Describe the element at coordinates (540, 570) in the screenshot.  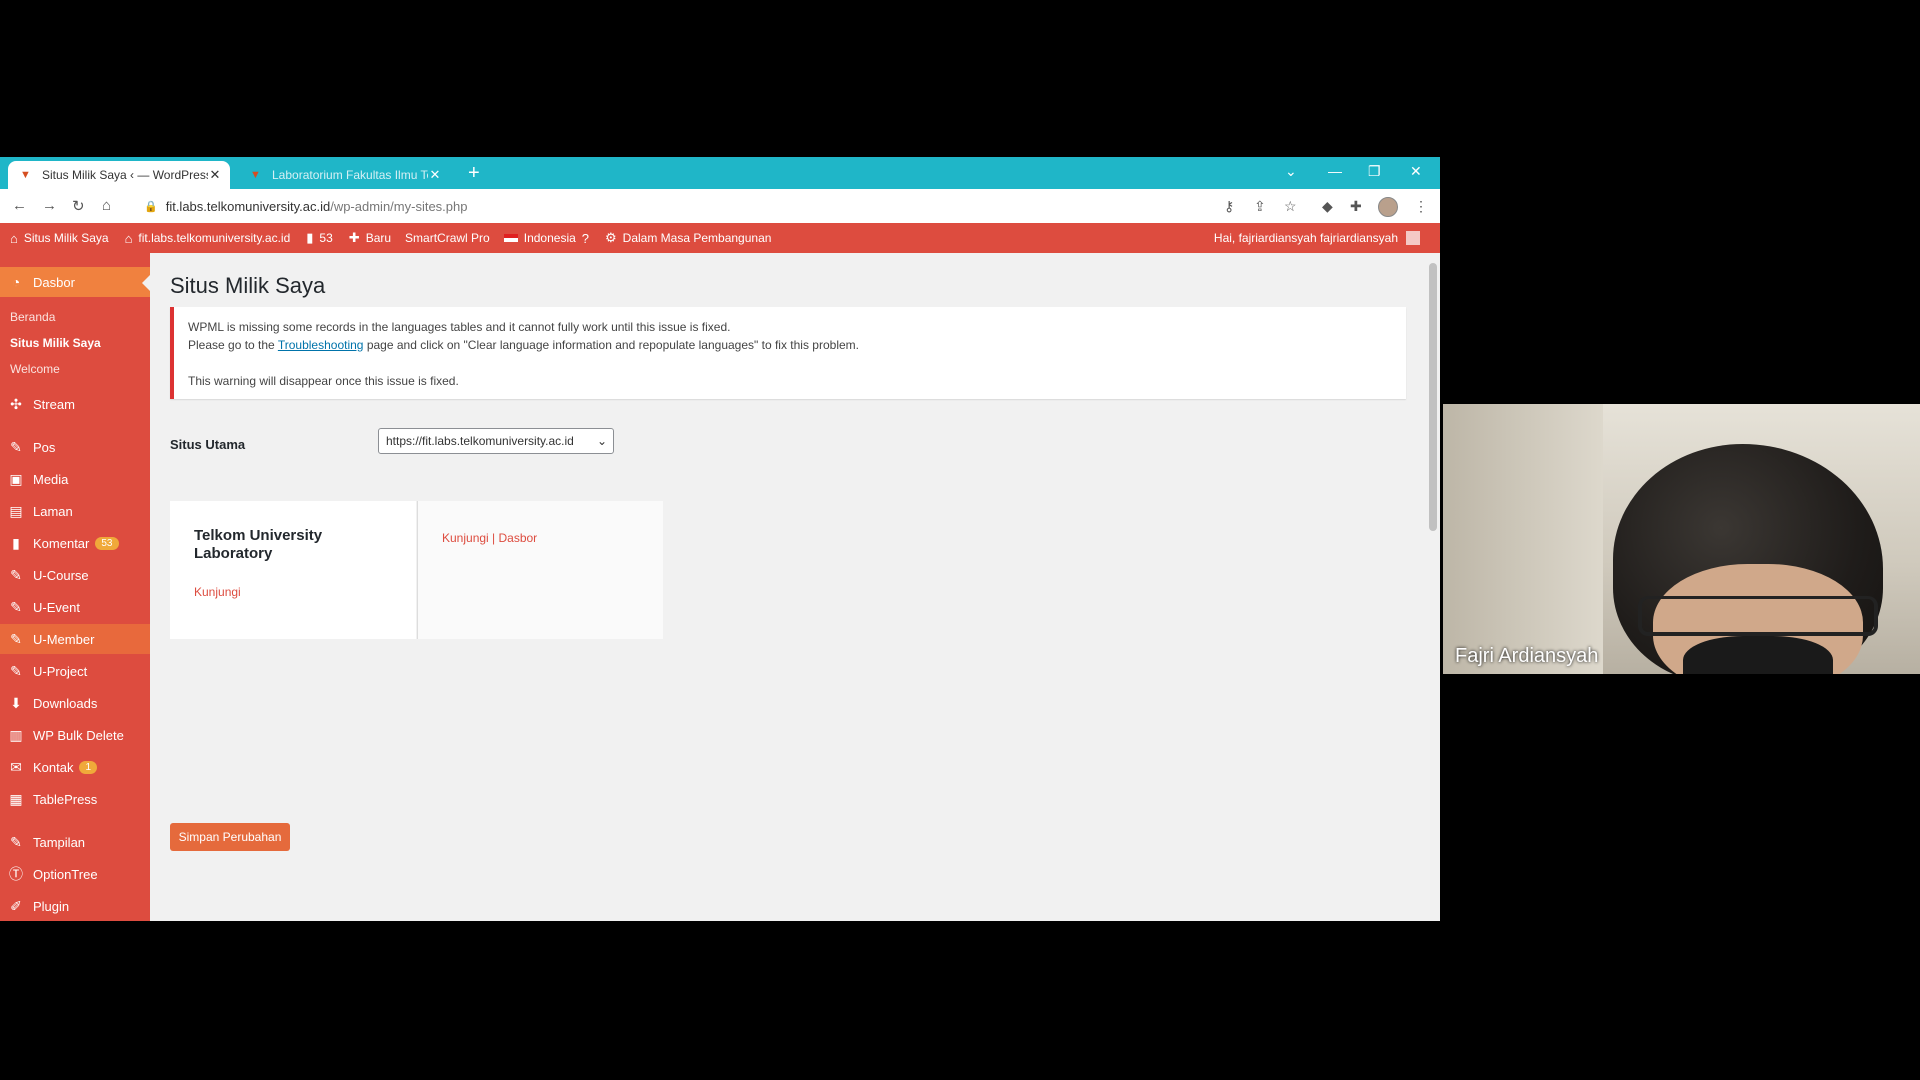
I see `site-card: Kunjungi | Dasbor` at that location.